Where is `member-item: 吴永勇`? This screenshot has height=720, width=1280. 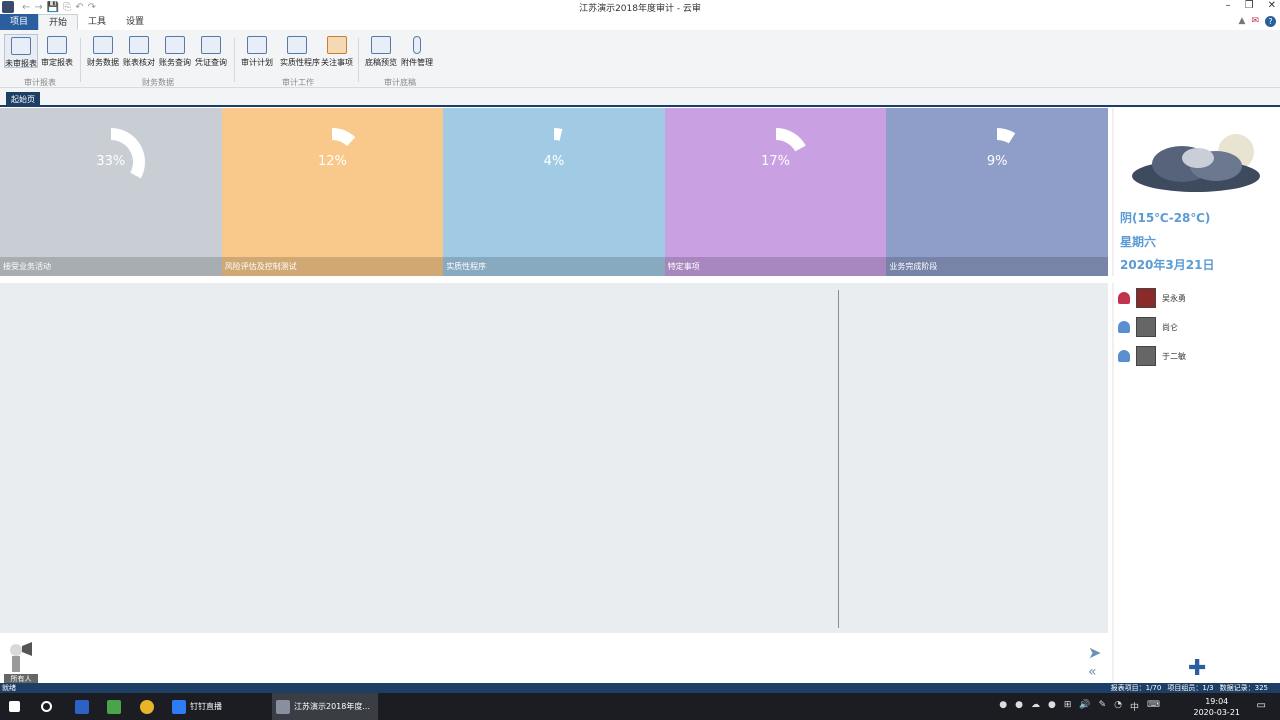
member-item: 吴永勇 is located at coordinates (1152, 298).